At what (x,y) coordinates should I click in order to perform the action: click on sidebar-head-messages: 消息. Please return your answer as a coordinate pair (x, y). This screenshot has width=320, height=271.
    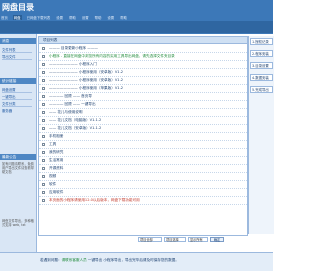
    Looking at the image, I should click on (18, 41).